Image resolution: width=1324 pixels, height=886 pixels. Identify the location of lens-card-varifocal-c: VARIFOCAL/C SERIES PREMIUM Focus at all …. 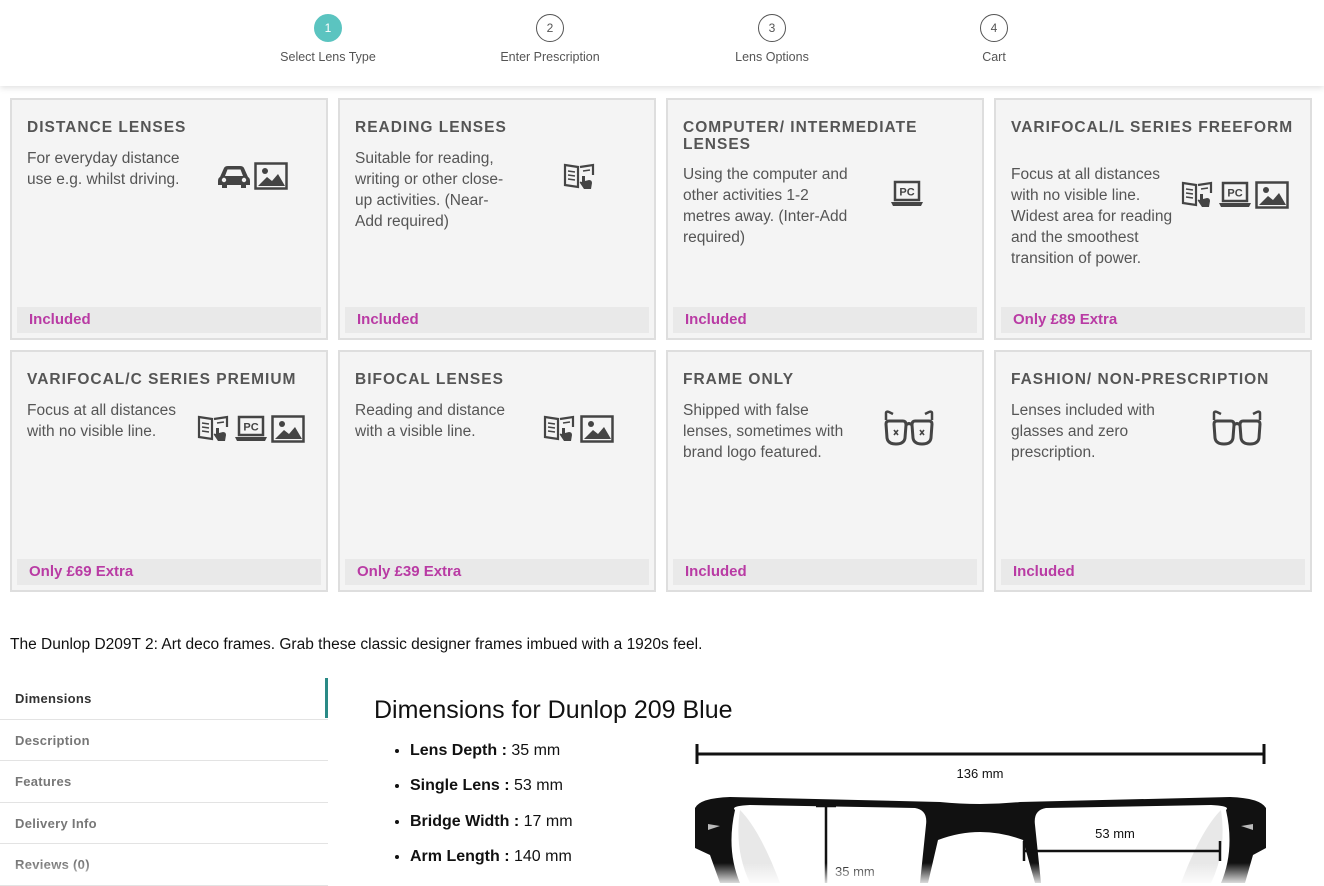
(169, 471).